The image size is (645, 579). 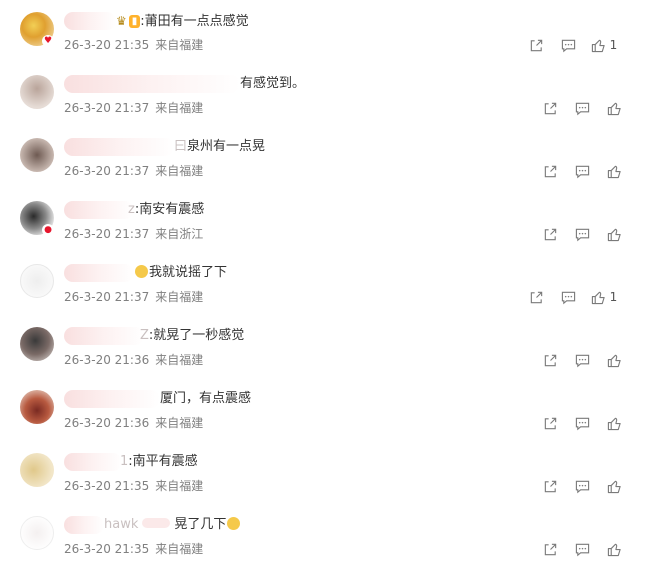 What do you see at coordinates (322, 535) in the screenshot?
I see `comment-item: hawk 晃了几下 26-3-20 21:35 来自福建` at bounding box center [322, 535].